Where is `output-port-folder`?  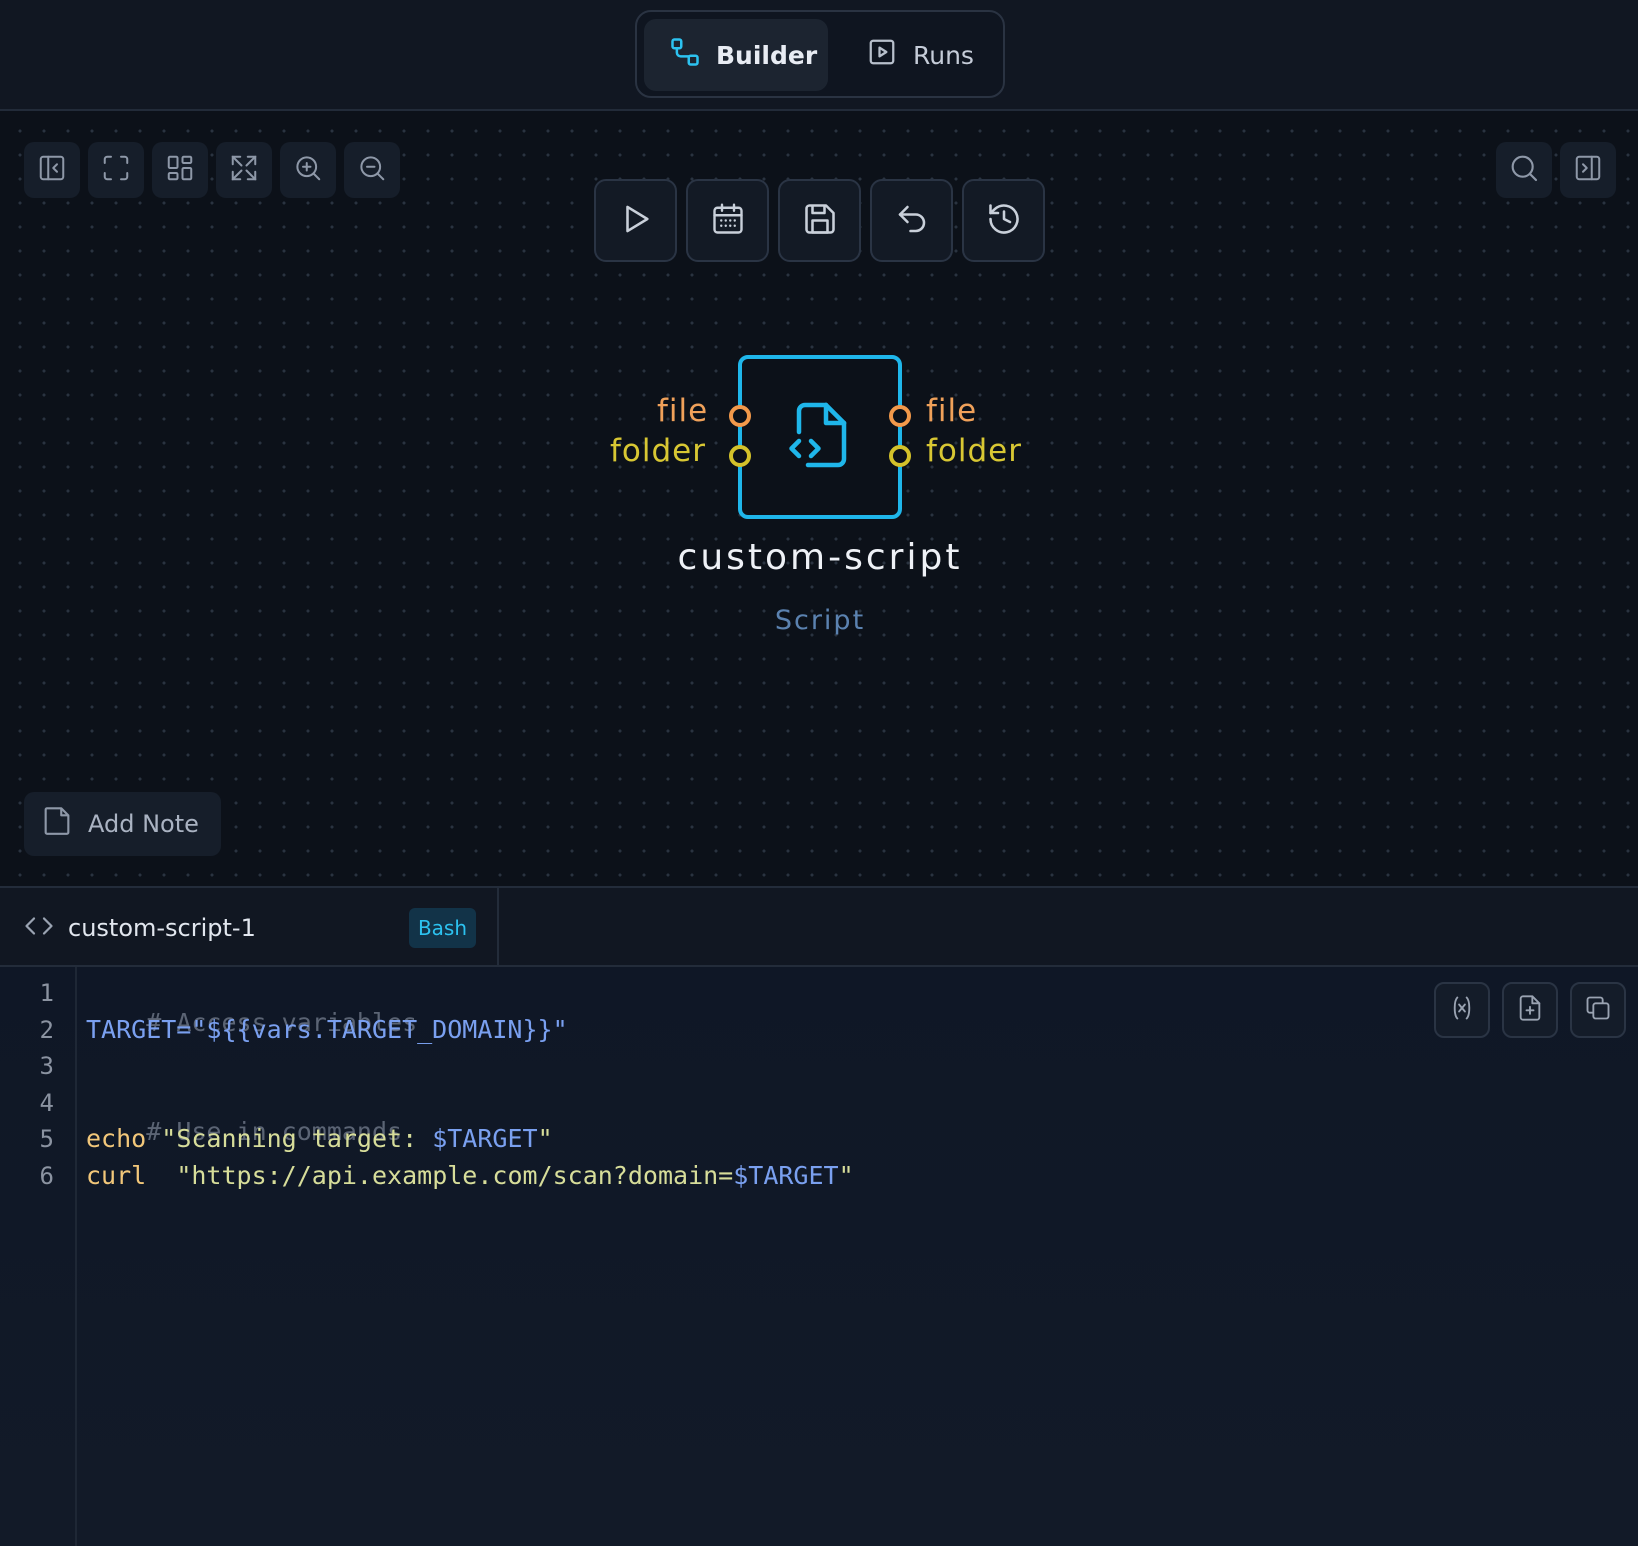
output-port-folder is located at coordinates (900, 456).